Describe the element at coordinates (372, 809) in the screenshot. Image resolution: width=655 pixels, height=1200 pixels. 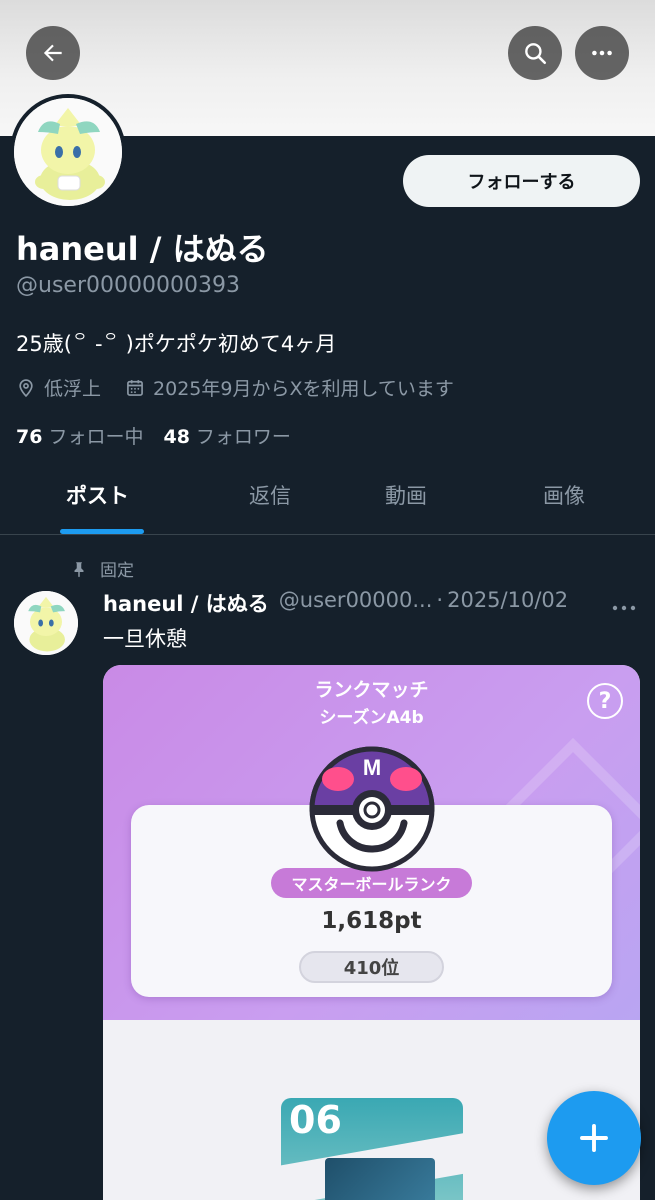
I see `master-ball-icon: M` at that location.